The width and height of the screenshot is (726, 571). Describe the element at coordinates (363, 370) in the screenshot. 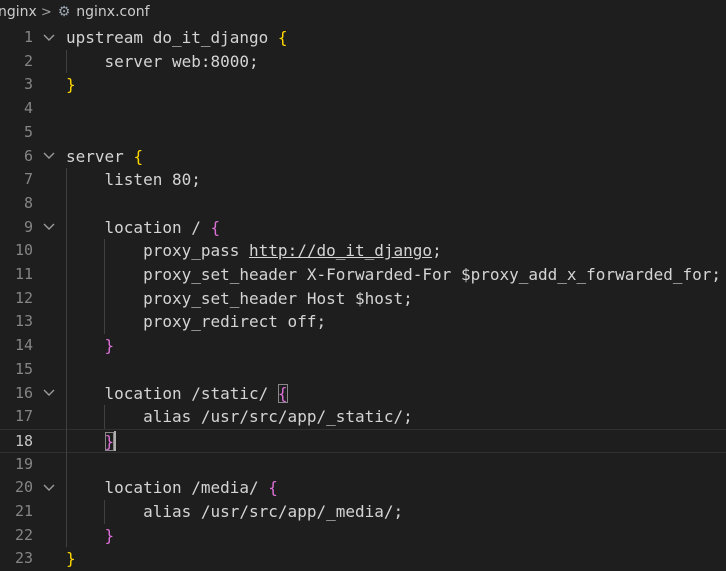

I see `code-line: 15` at that location.